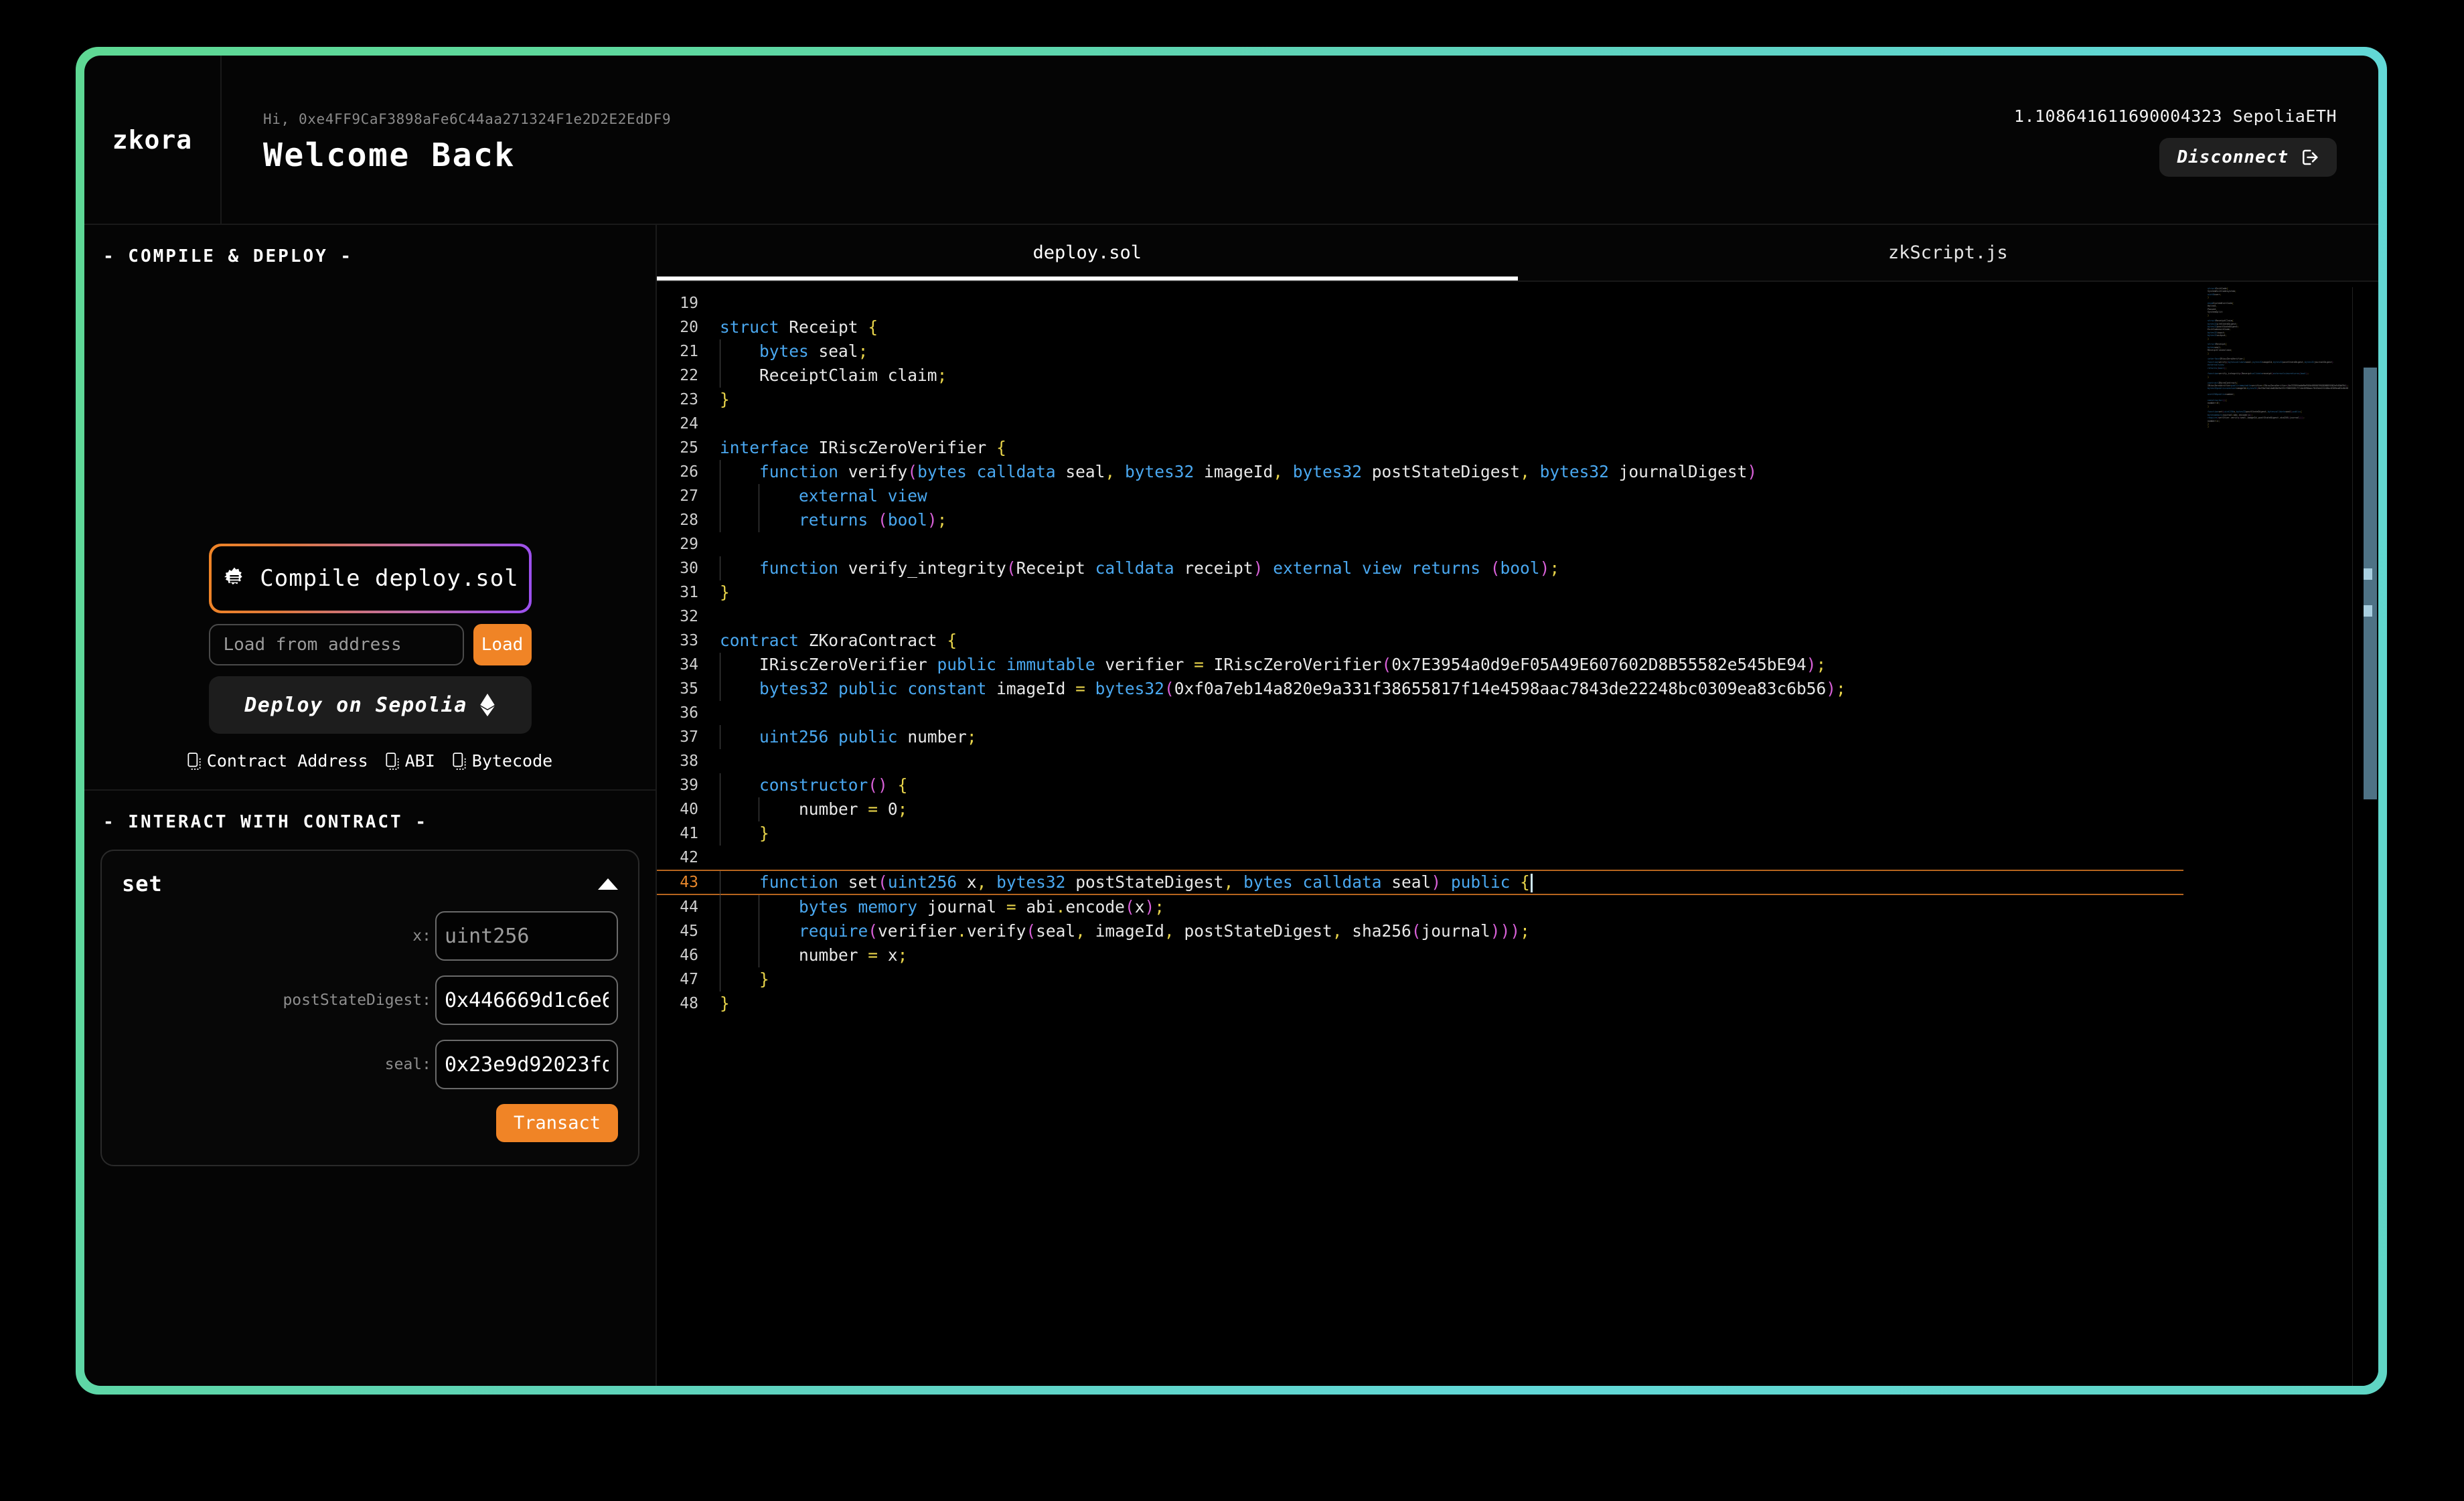 The image size is (2464, 1501). Describe the element at coordinates (791, 327) in the screenshot. I see `code-text: struct Receipt {` at that location.